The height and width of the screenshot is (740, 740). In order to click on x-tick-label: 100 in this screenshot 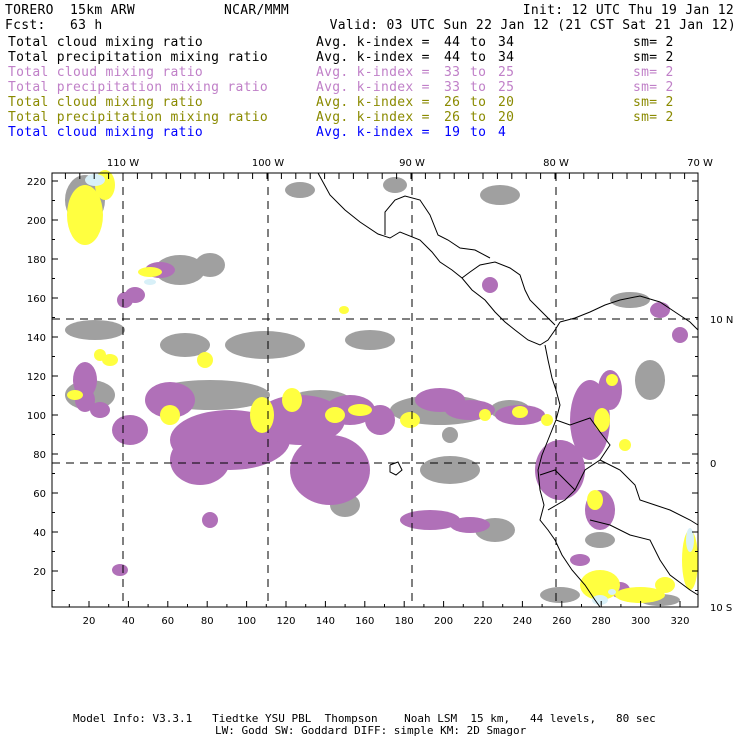, I will do `click(246, 621)`.